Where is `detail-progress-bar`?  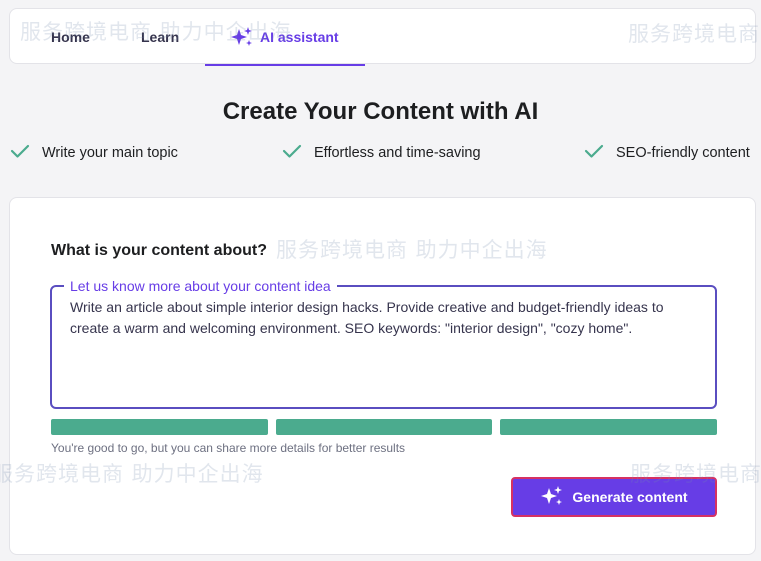 detail-progress-bar is located at coordinates (384, 427).